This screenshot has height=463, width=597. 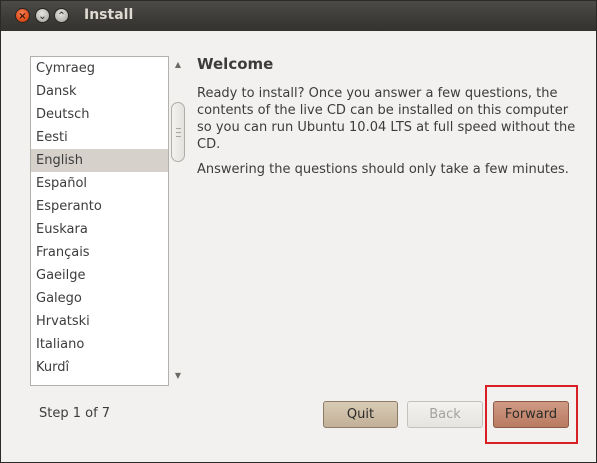 What do you see at coordinates (99, 275) in the screenshot?
I see `language-item: Gaeilge` at bounding box center [99, 275].